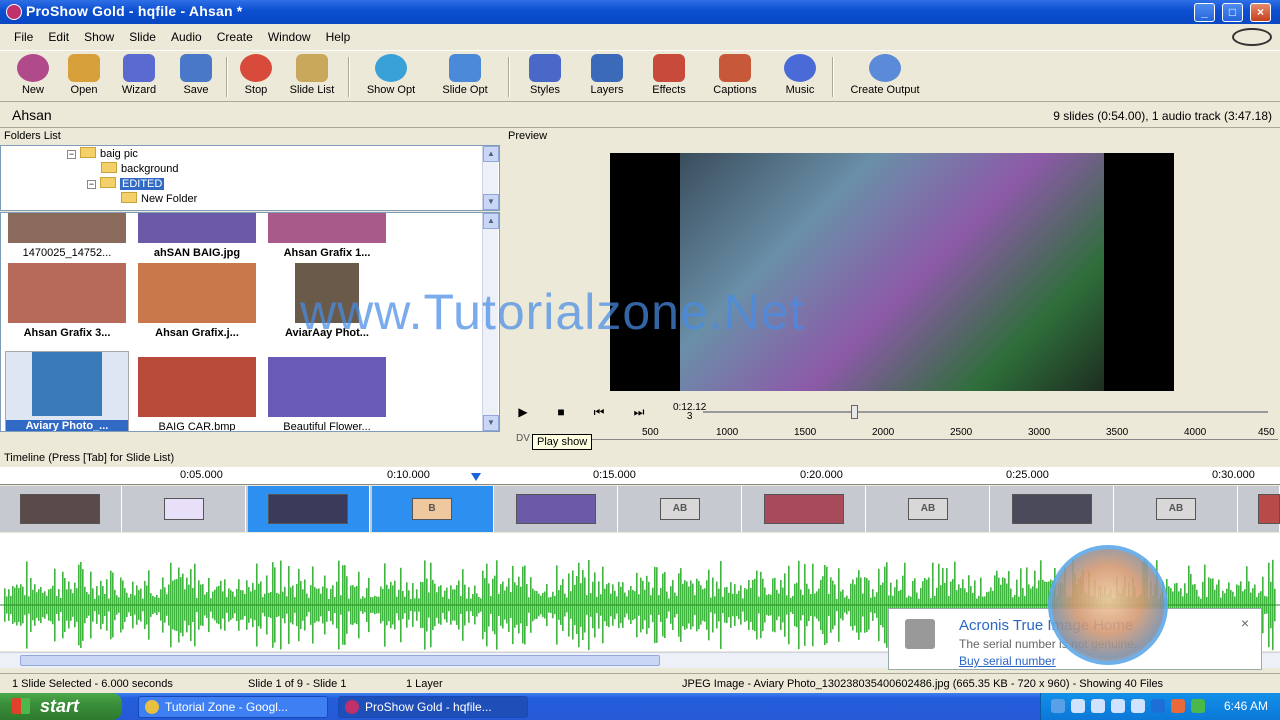 This screenshot has height=720, width=1280. What do you see at coordinates (139, 78) in the screenshot?
I see `wizard-button: Wizard` at bounding box center [139, 78].